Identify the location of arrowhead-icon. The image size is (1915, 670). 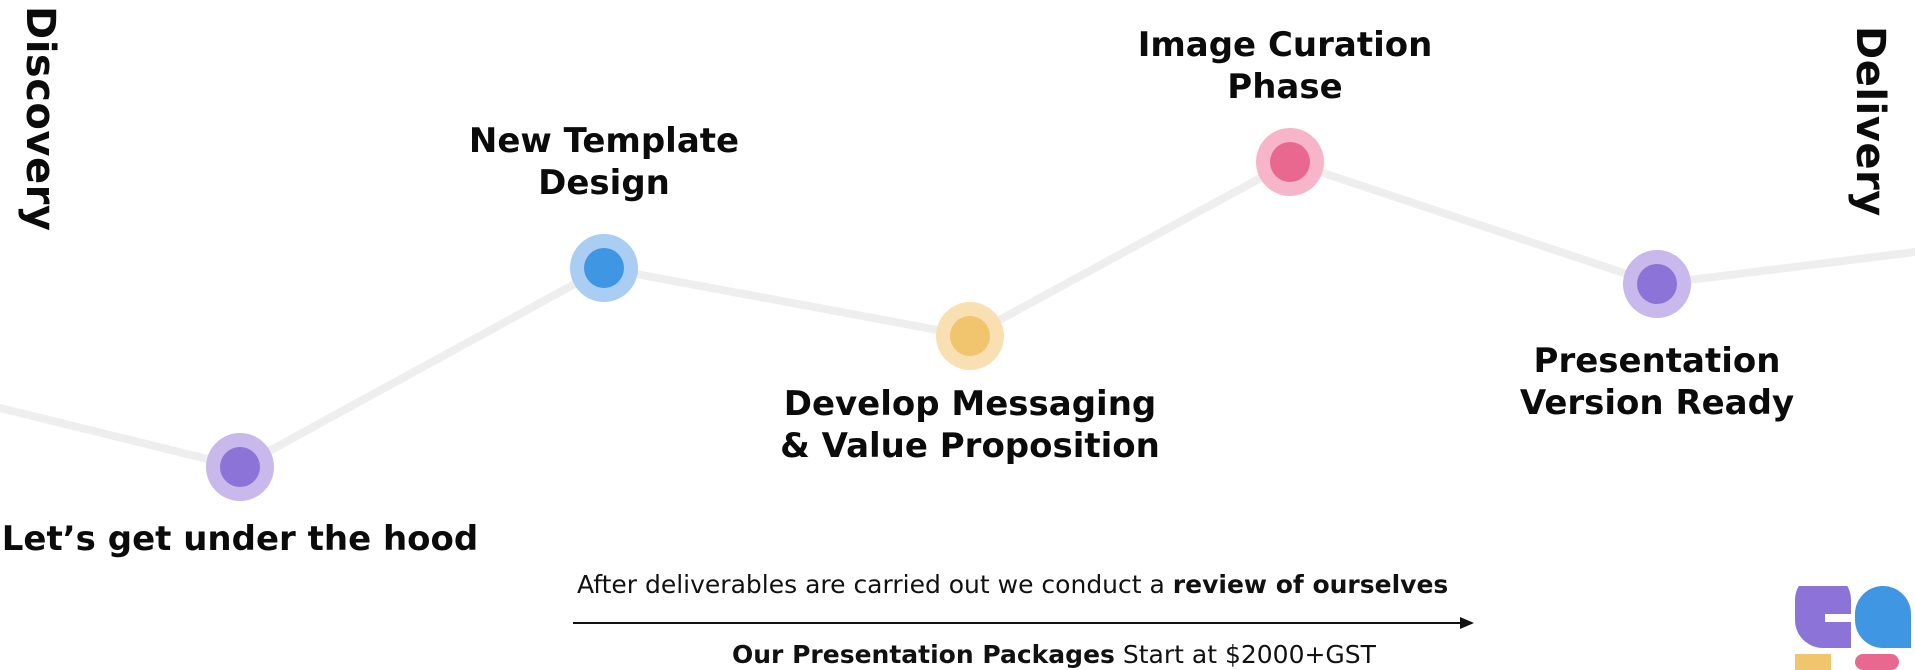
(1467, 623).